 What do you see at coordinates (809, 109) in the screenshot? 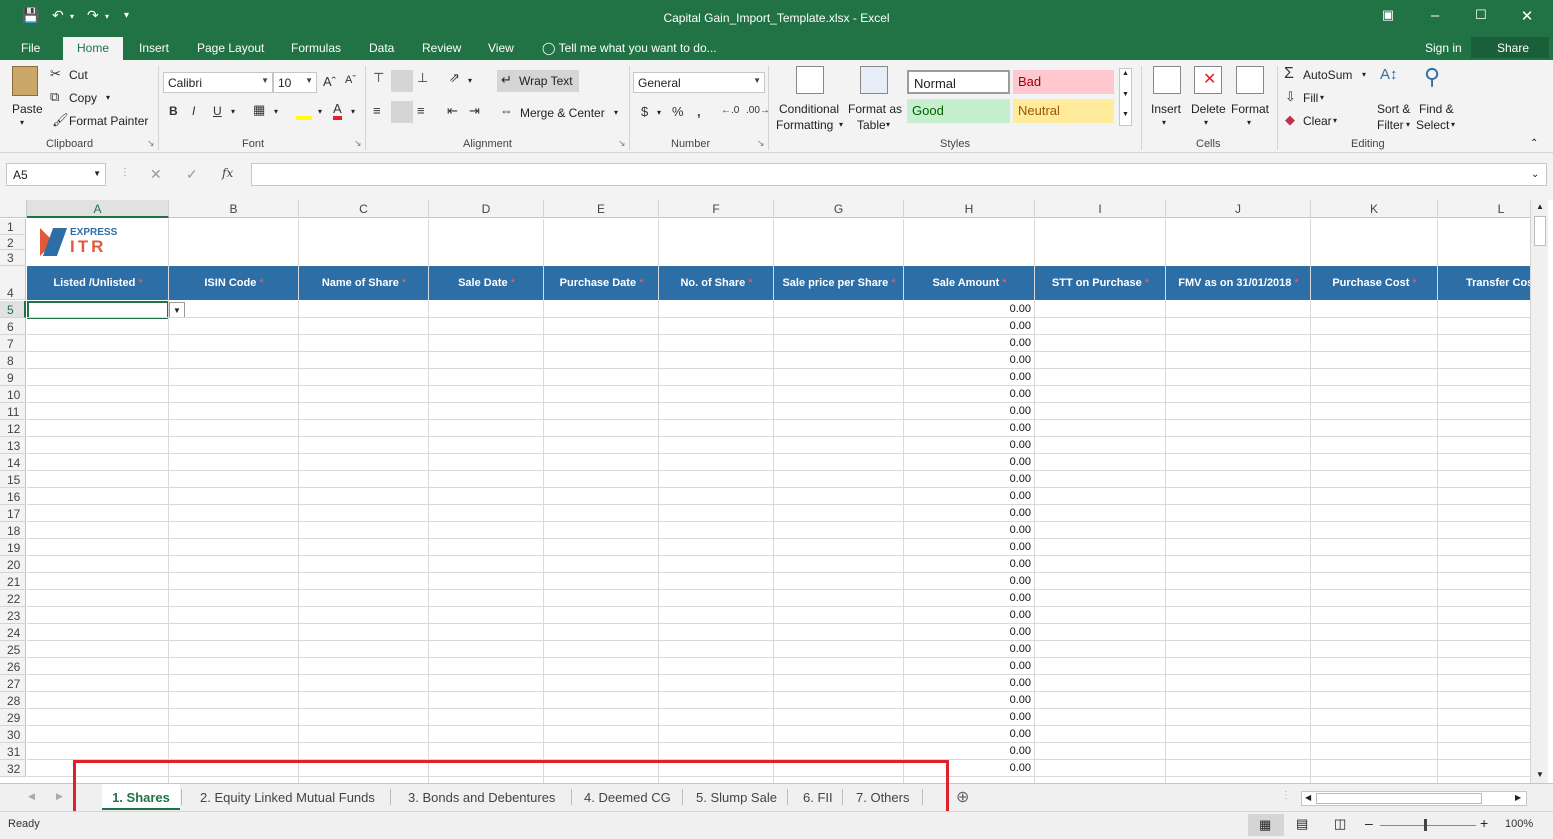
I see `conditional-formatting-label-1: Conditional` at bounding box center [809, 109].